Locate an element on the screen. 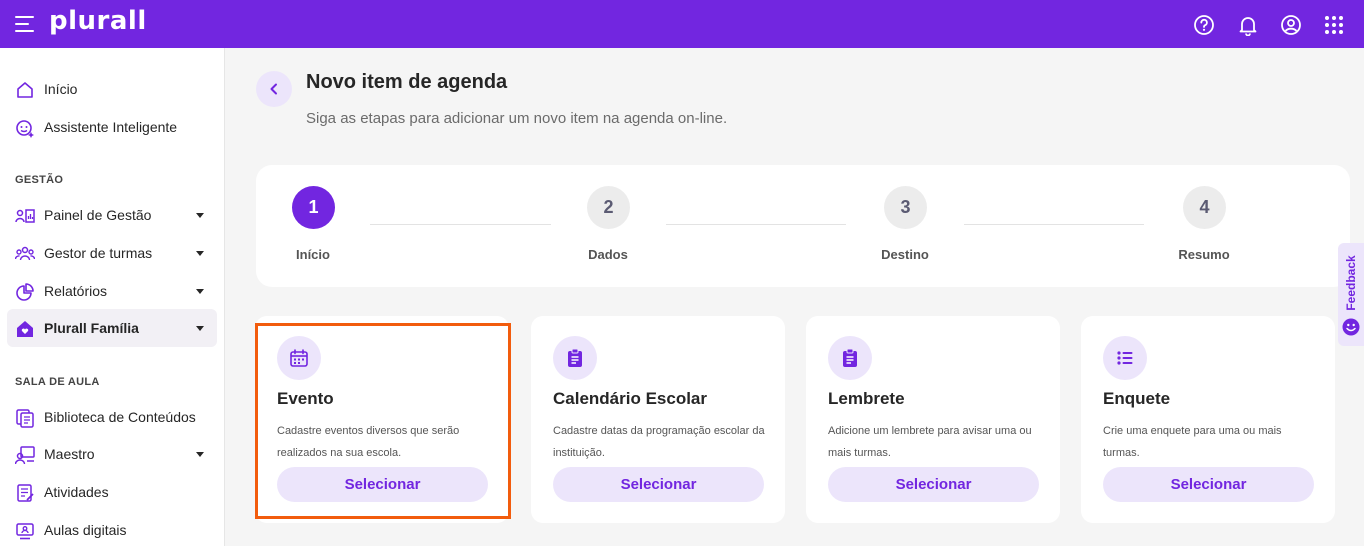 This screenshot has height=546, width=1364. family-home-icon is located at coordinates (25, 329).